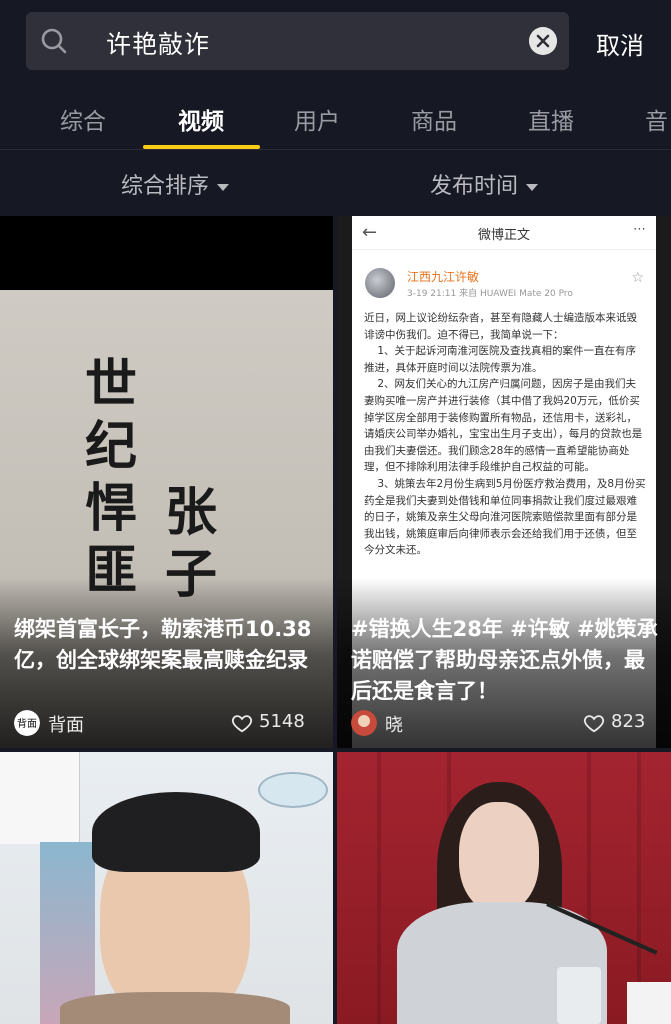  Describe the element at coordinates (163, 644) in the screenshot. I see `video-caption: 绑架首富长子，勒索港币10.38亿，创全球绑架案最高赎金纪录` at that location.